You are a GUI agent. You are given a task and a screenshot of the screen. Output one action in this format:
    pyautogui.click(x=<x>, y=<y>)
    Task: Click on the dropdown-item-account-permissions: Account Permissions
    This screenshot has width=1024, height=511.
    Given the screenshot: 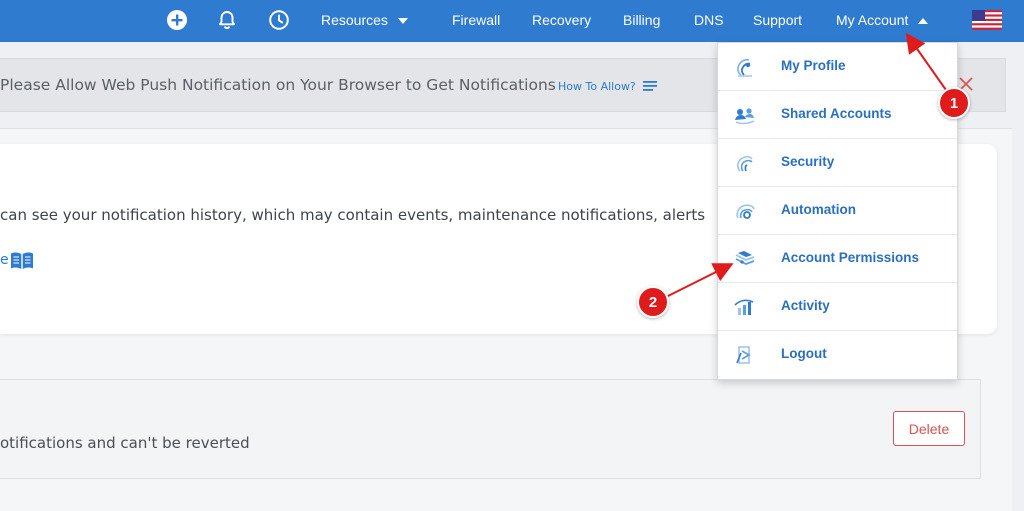 What is the action you would take?
    pyautogui.click(x=837, y=259)
    